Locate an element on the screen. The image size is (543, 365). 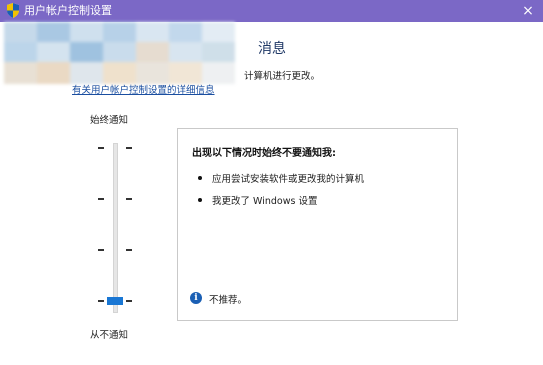
page-heading: 消息 is located at coordinates (272, 49).